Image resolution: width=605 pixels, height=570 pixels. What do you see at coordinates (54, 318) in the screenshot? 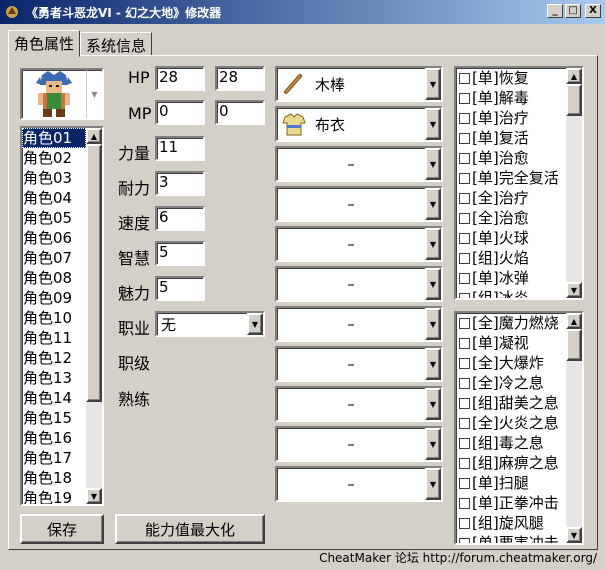
I see `character-list-item: 角色10` at bounding box center [54, 318].